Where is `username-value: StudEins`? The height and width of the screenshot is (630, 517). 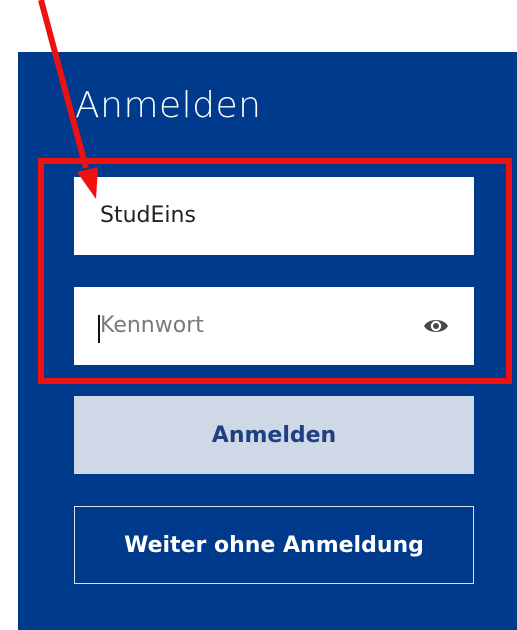
username-value: StudEins is located at coordinates (148, 215).